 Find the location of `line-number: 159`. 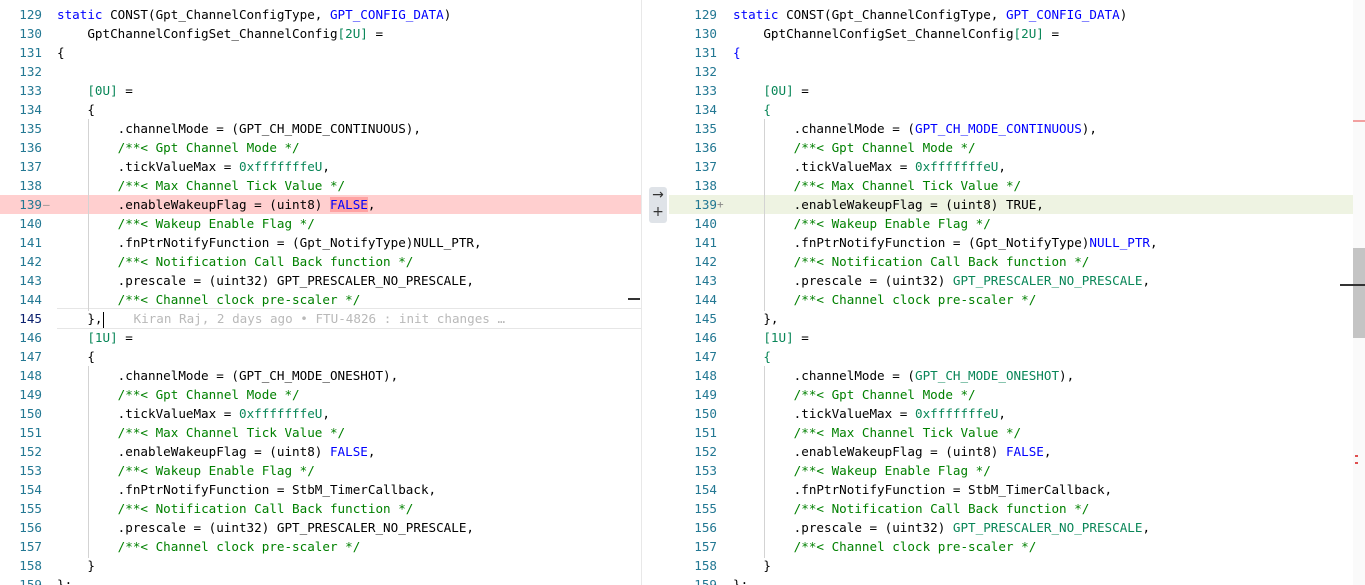

line-number: 159 is located at coordinates (705, 581).